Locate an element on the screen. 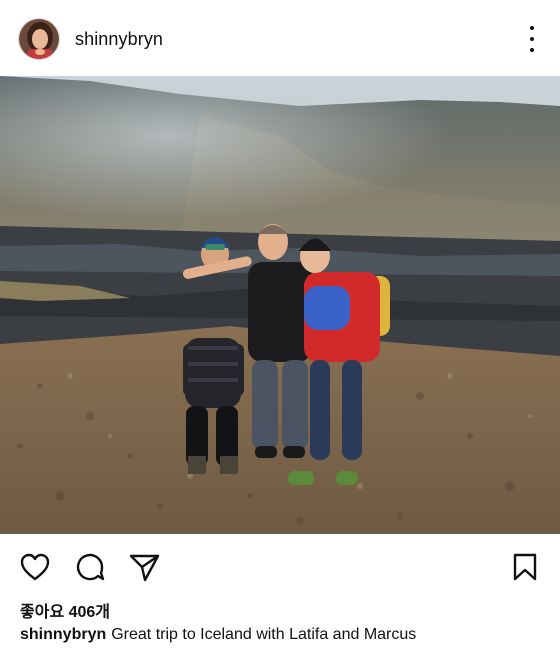 The height and width of the screenshot is (654, 560). avatar is located at coordinates (39, 39).